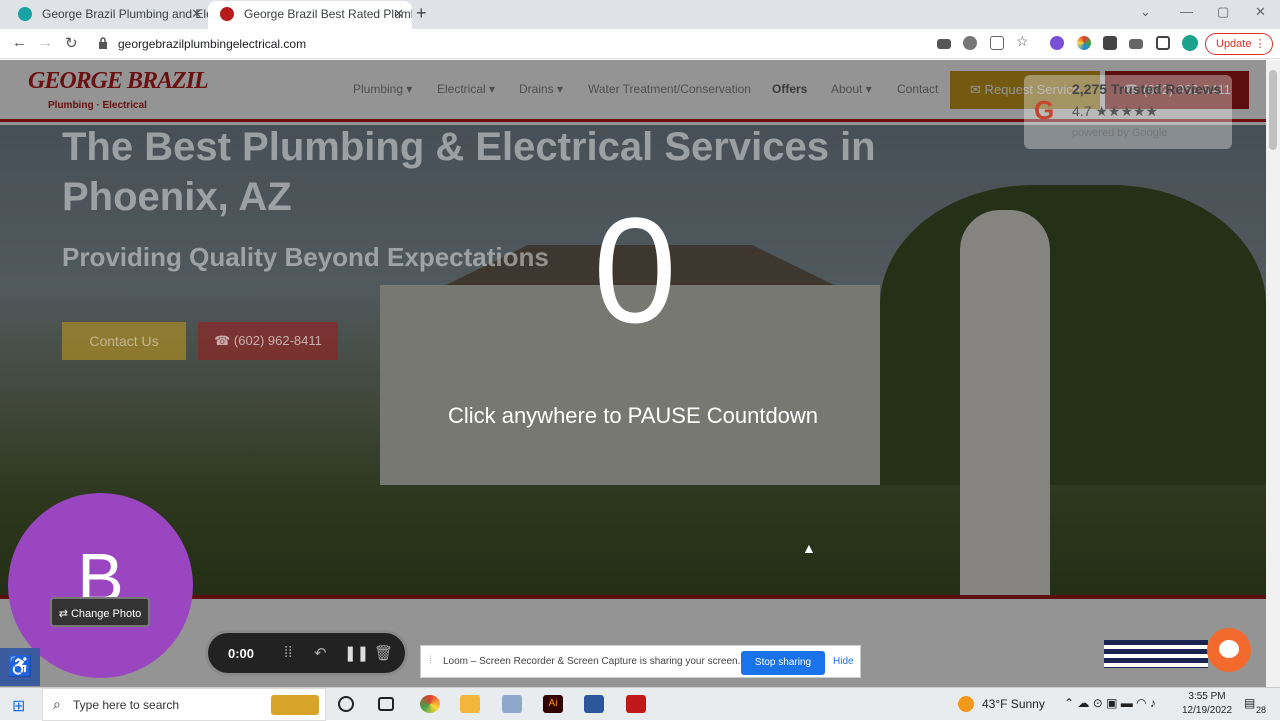  What do you see at coordinates (1057, 43) in the screenshot?
I see `extension-icon` at bounding box center [1057, 43].